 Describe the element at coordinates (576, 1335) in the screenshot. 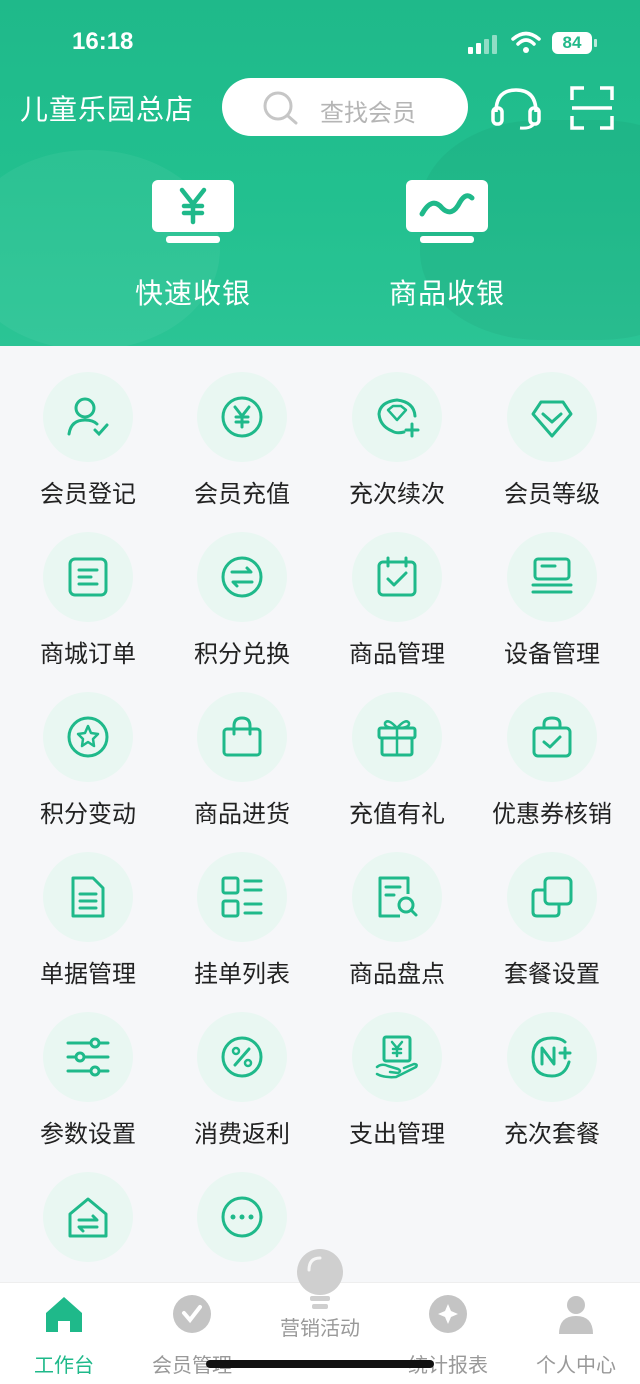

I see `tab-profile: 个人中心` at that location.